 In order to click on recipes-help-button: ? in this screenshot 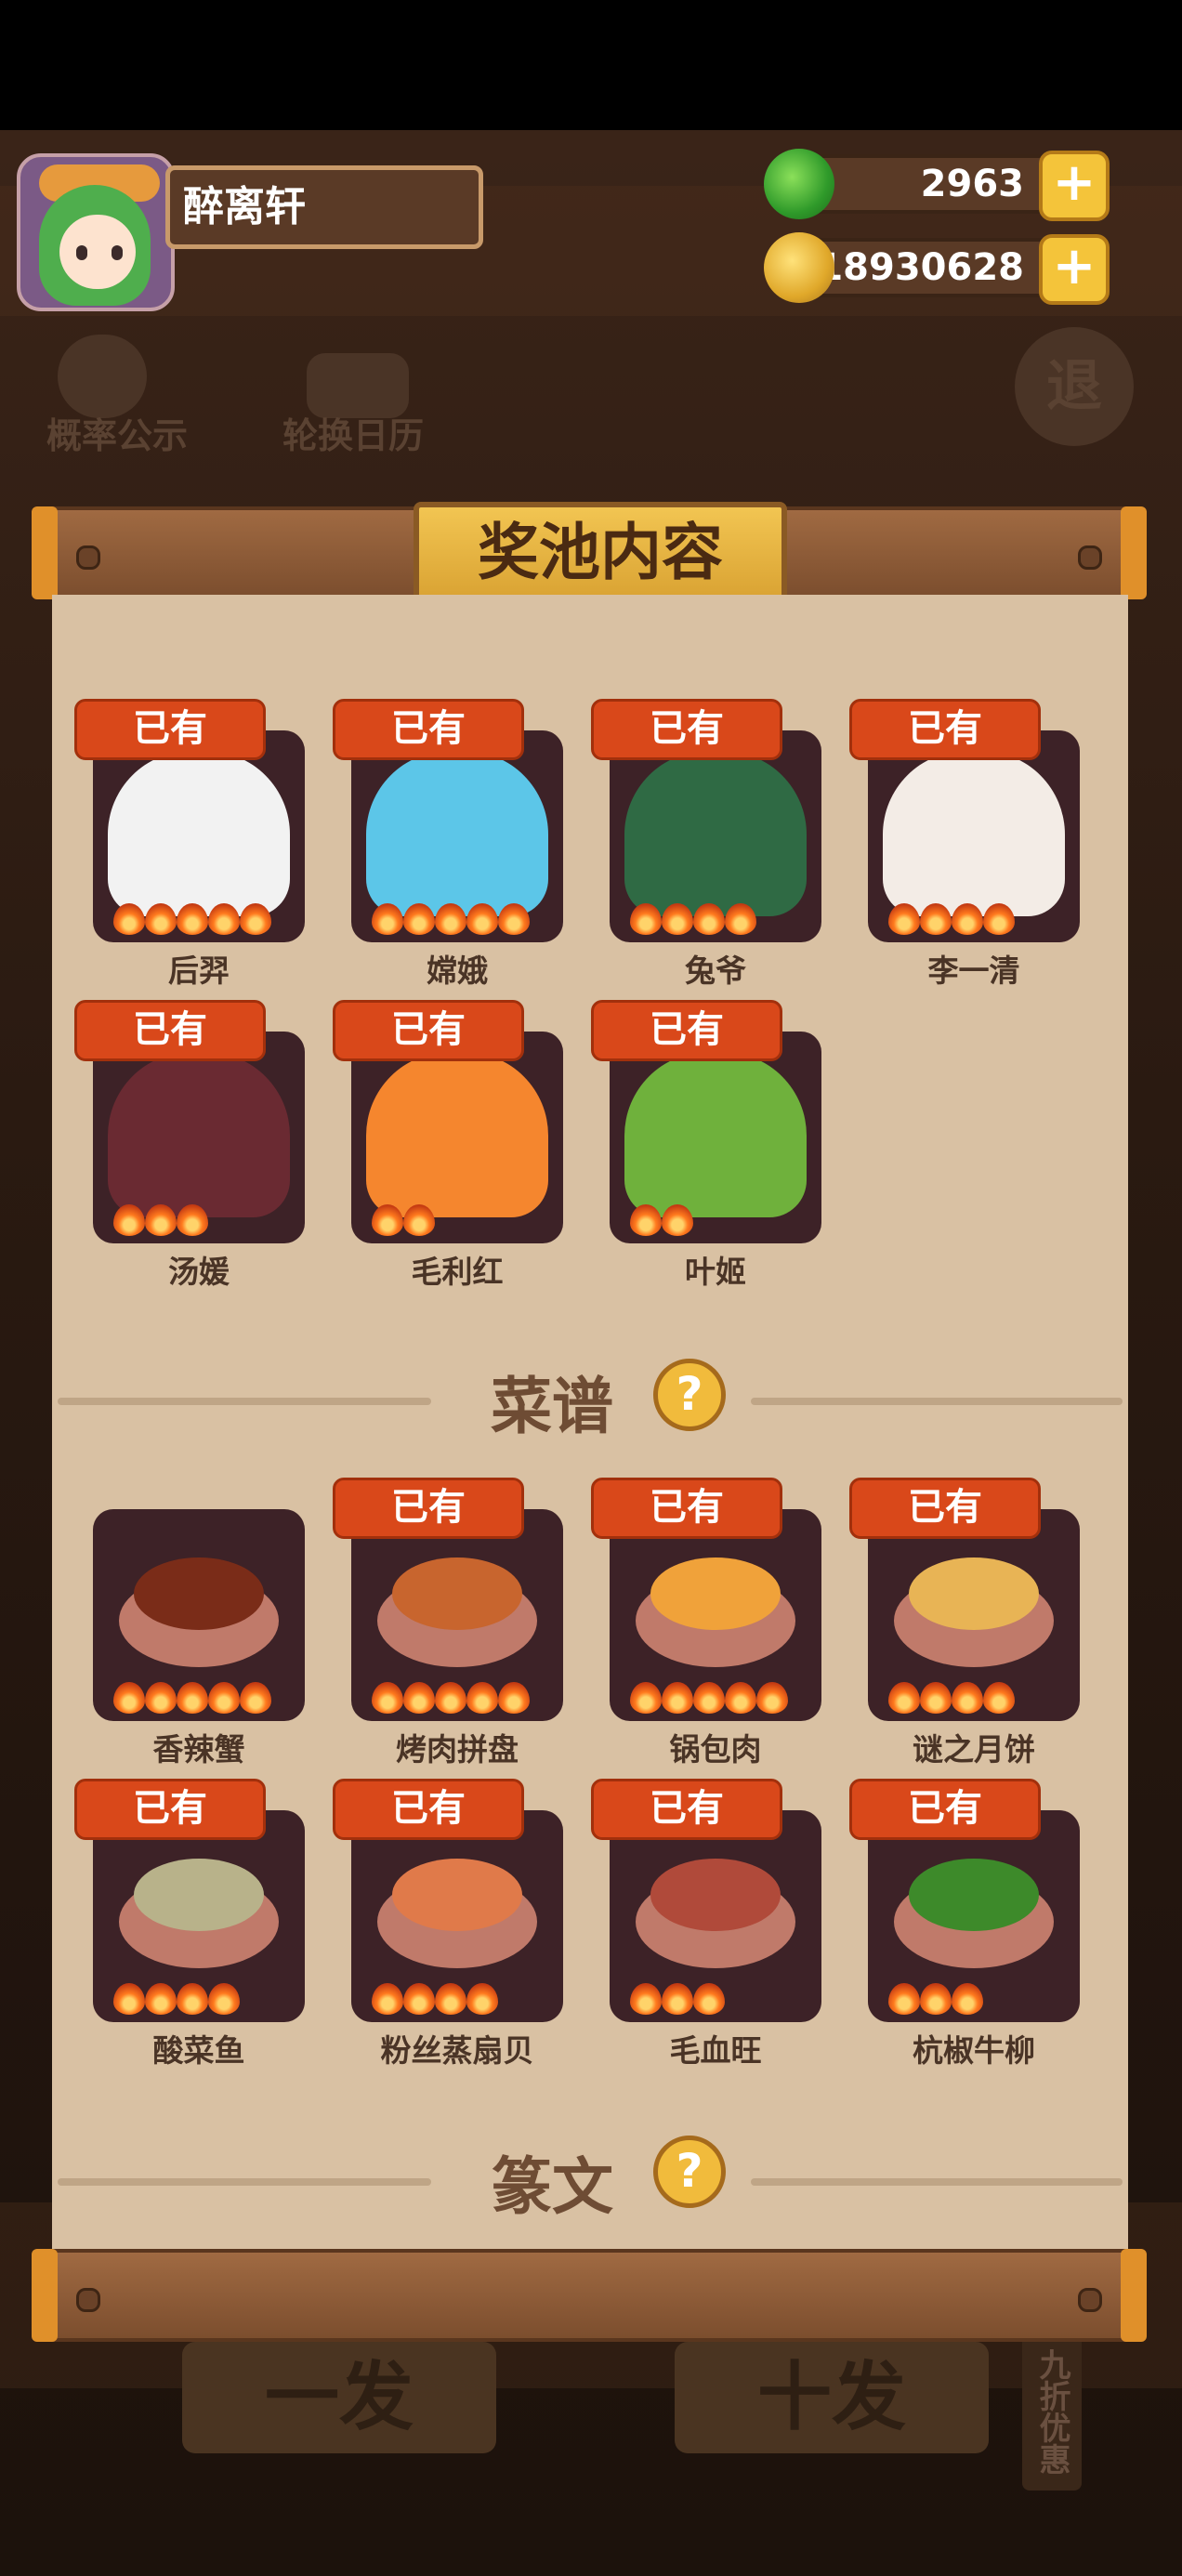, I will do `click(689, 1395)`.